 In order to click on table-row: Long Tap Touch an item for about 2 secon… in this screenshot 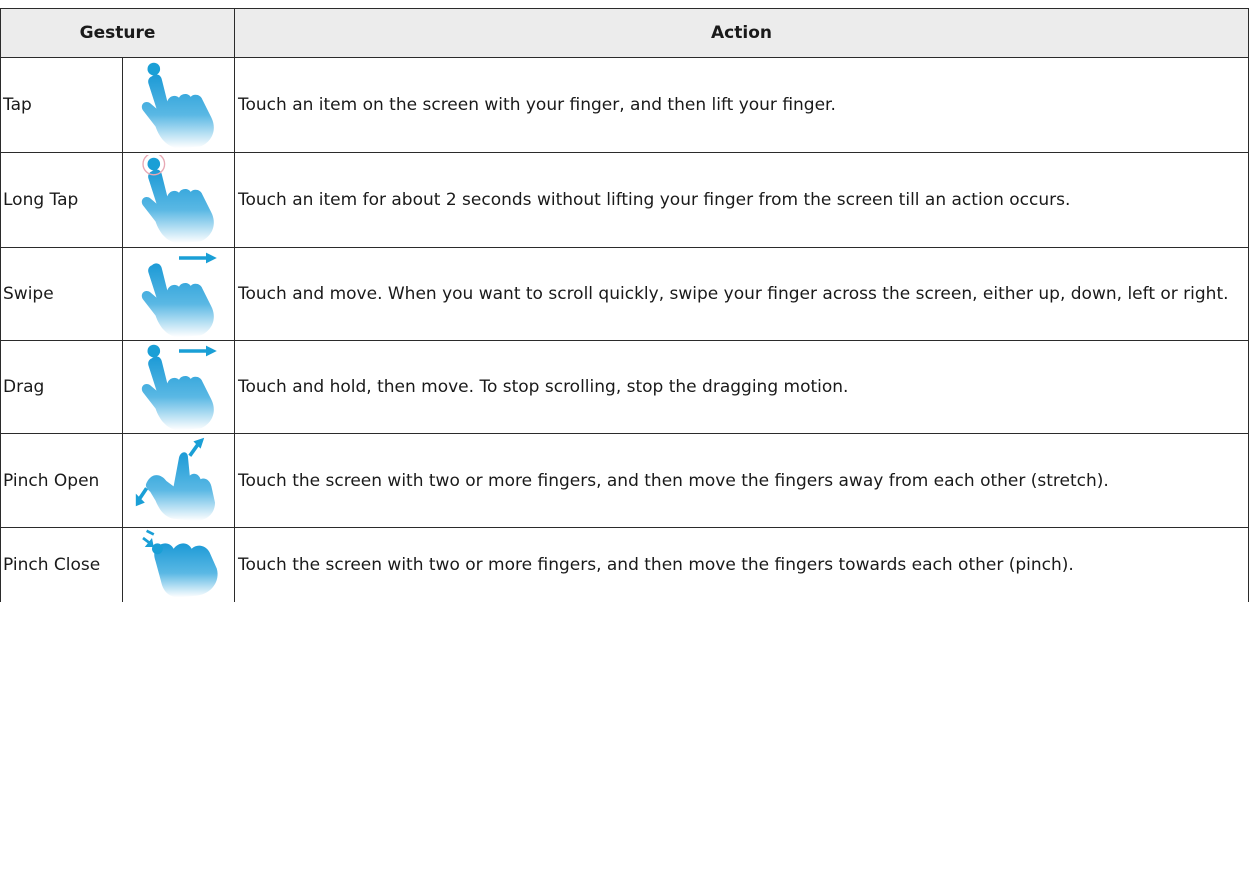, I will do `click(624, 200)`.